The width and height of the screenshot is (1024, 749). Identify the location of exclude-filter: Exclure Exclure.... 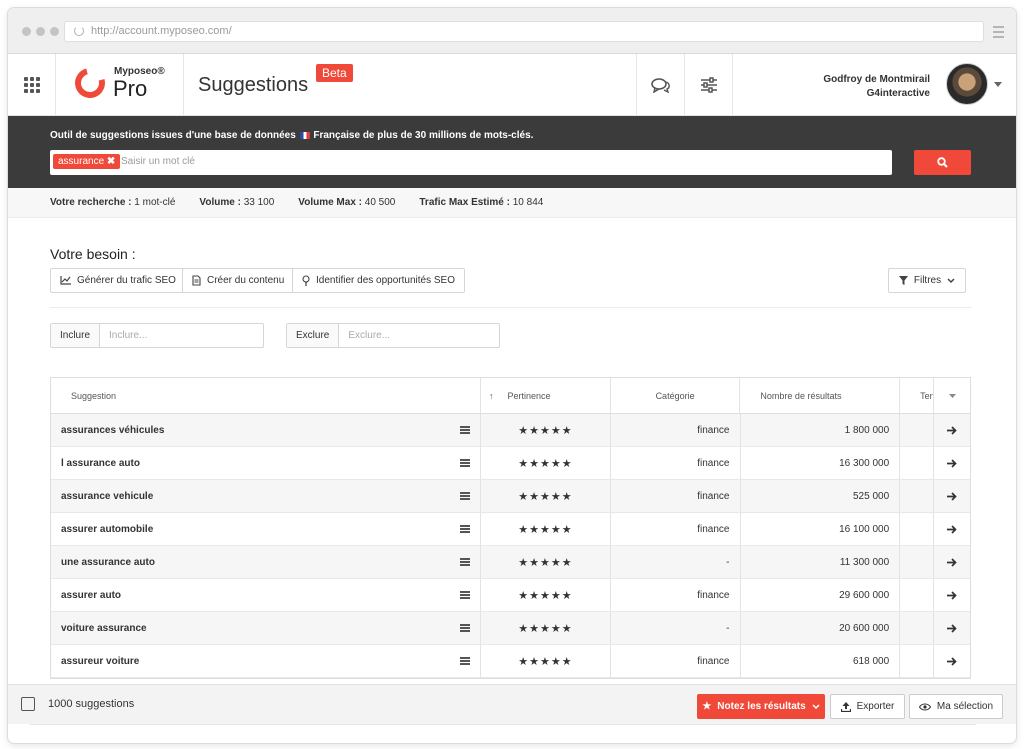
(393, 335).